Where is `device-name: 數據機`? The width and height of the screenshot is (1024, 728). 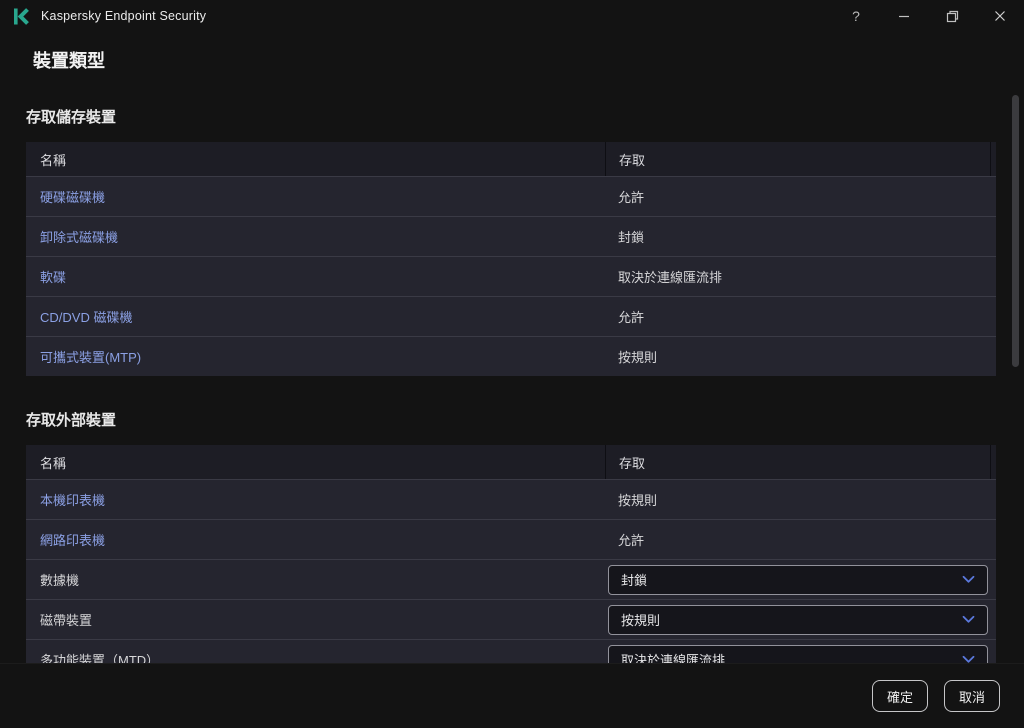
device-name: 數據機 is located at coordinates (60, 580).